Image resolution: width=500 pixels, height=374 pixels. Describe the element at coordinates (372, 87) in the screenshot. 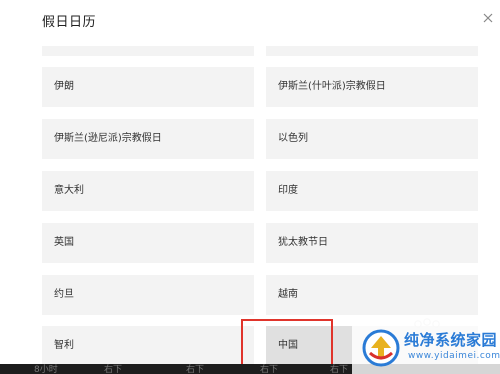

I see `calendar-option-islamic-shia: 伊斯兰(什叶派)宗教假日` at that location.